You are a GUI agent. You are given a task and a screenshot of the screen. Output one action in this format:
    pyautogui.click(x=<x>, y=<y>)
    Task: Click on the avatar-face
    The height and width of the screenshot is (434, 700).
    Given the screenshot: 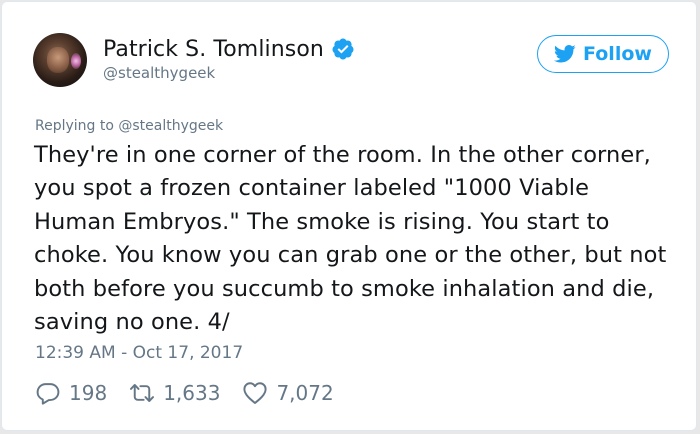 What is the action you would take?
    pyautogui.click(x=58, y=60)
    